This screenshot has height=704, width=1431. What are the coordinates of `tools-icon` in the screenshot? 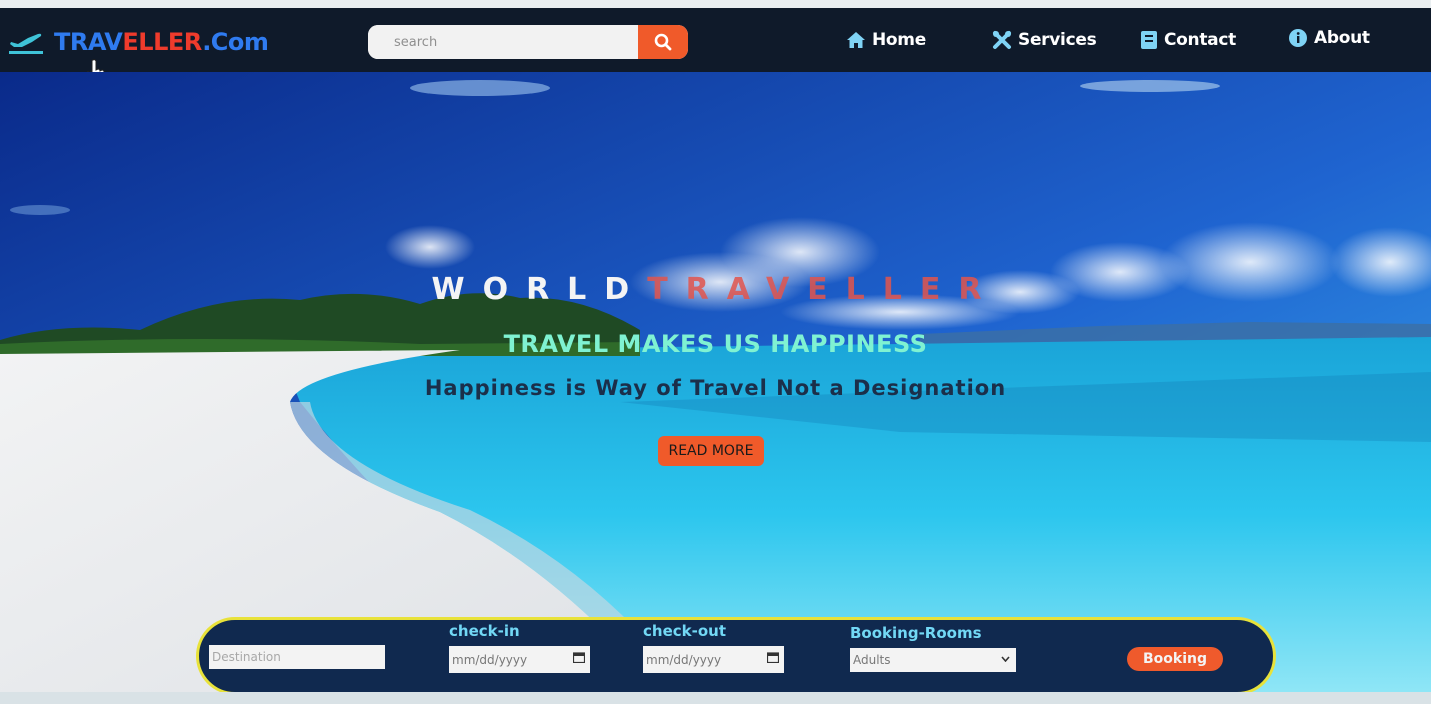 It's located at (1002, 40).